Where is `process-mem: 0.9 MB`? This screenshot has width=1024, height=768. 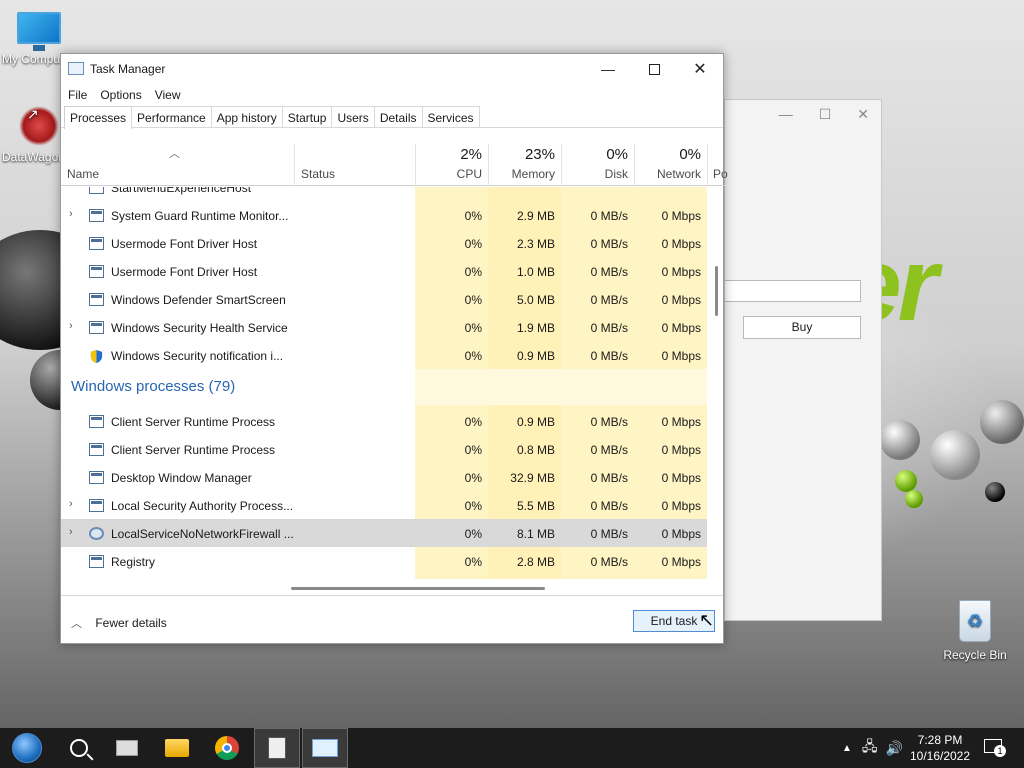
process-mem: 0.9 MB is located at coordinates (535, 422).